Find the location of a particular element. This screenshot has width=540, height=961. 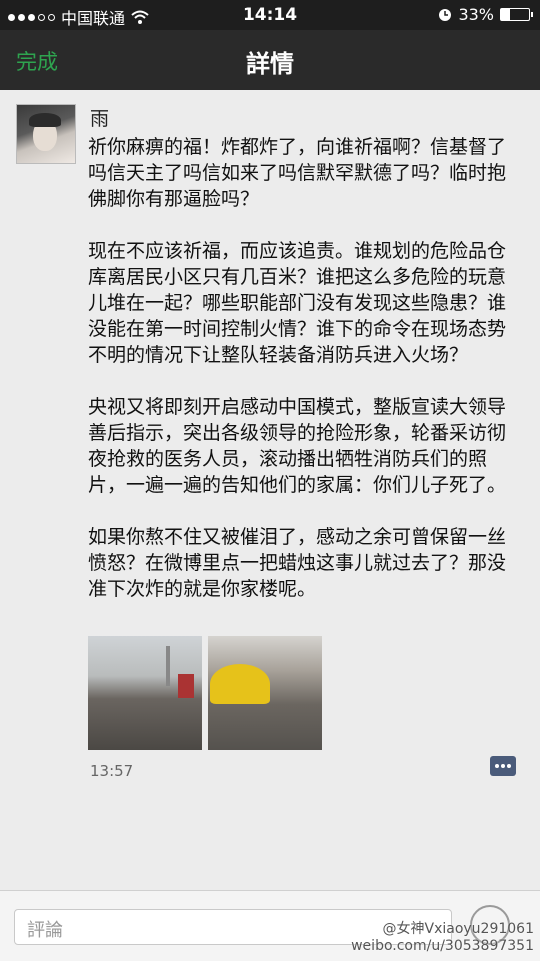

post-time: 13:57 is located at coordinates (112, 771).